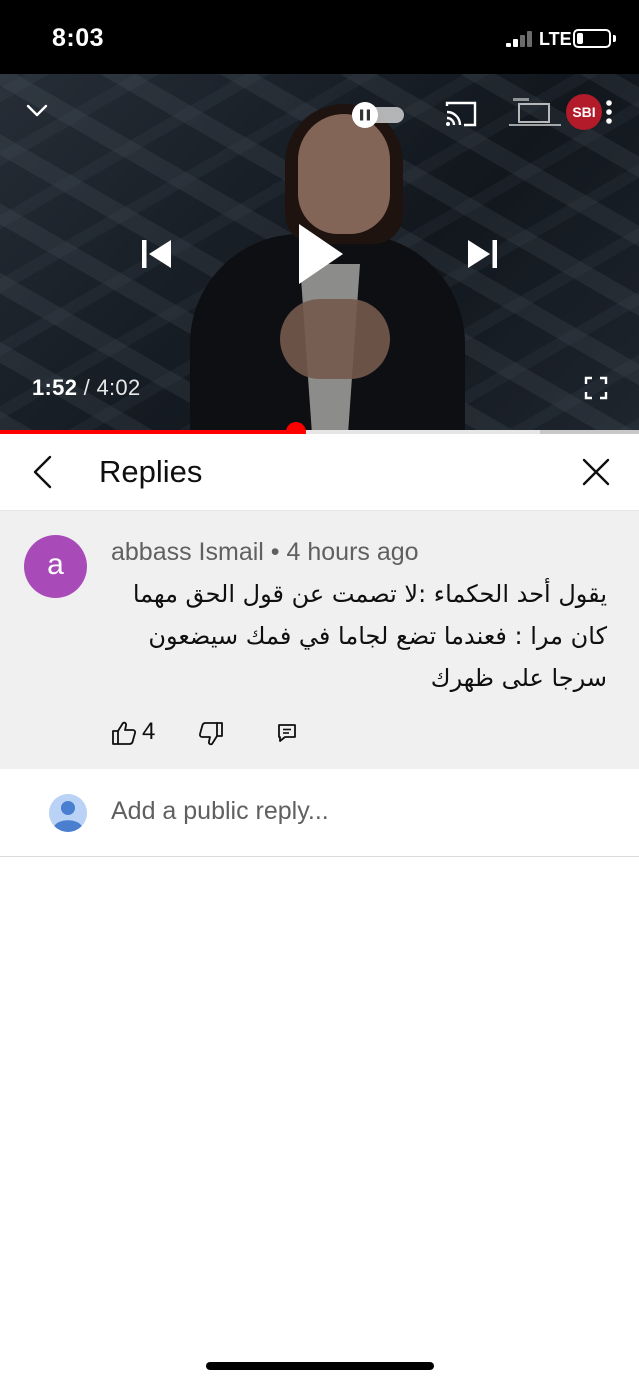 This screenshot has height=1385, width=639. Describe the element at coordinates (149, 731) in the screenshot. I see `like-count: 4` at that location.